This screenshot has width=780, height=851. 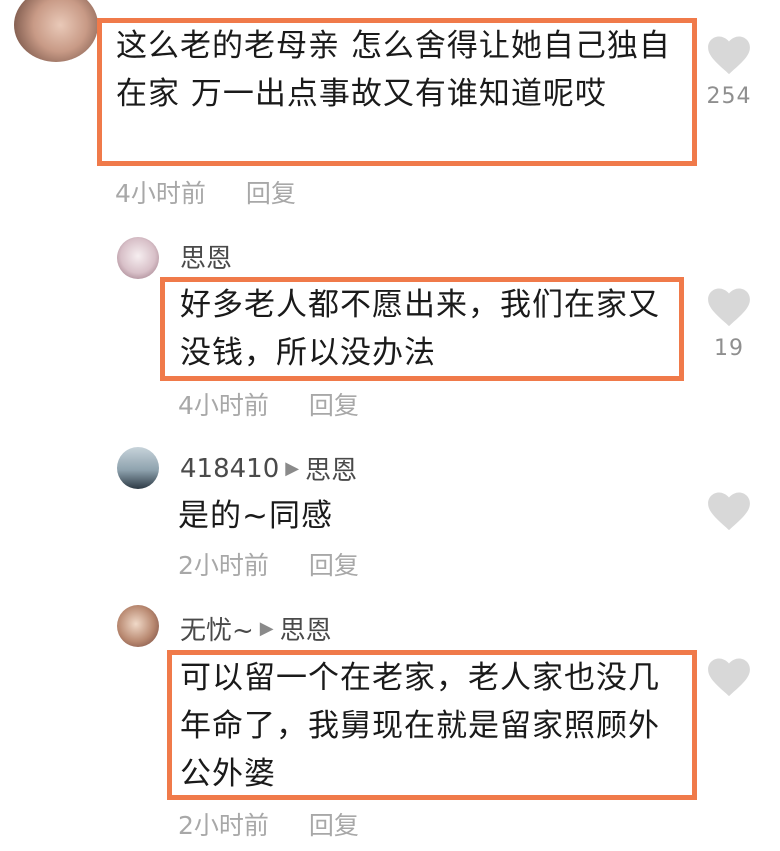 I want to click on comment-text: 是的~同感, so click(x=255, y=516).